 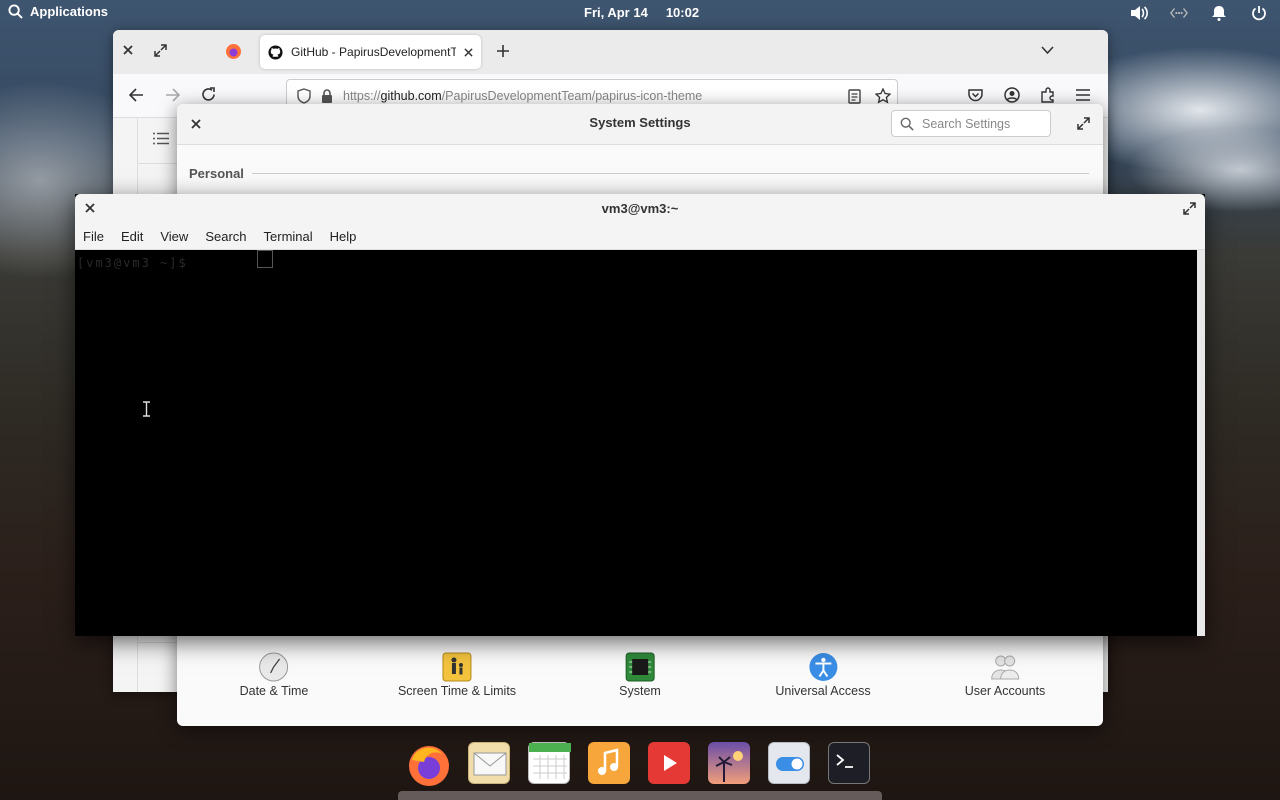 I want to click on photos-icon, so click(x=729, y=763).